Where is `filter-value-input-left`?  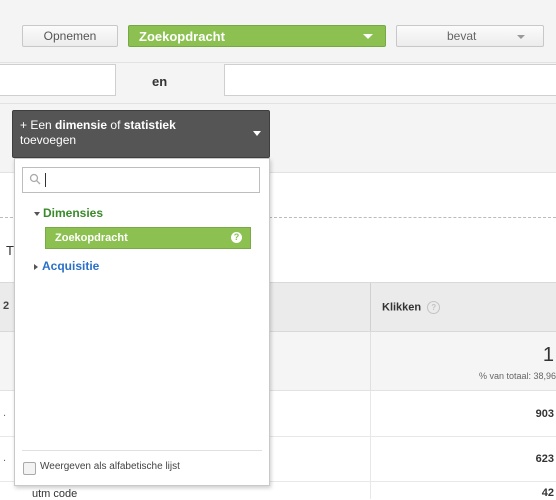 filter-value-input-left is located at coordinates (58, 80).